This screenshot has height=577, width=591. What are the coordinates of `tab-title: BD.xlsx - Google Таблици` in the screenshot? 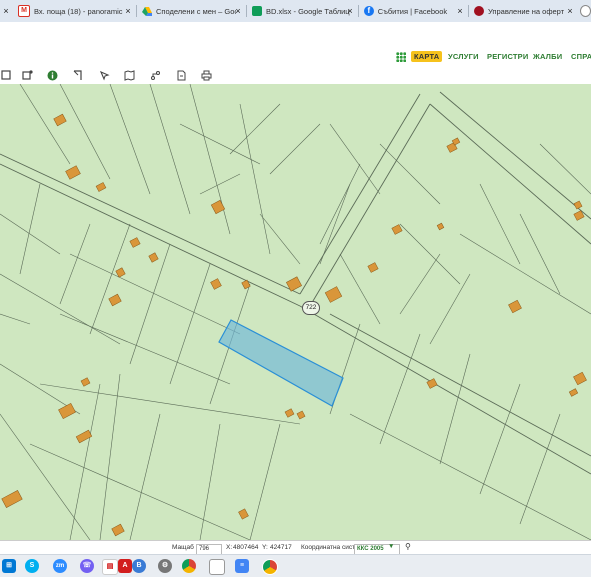 It's located at (308, 11).